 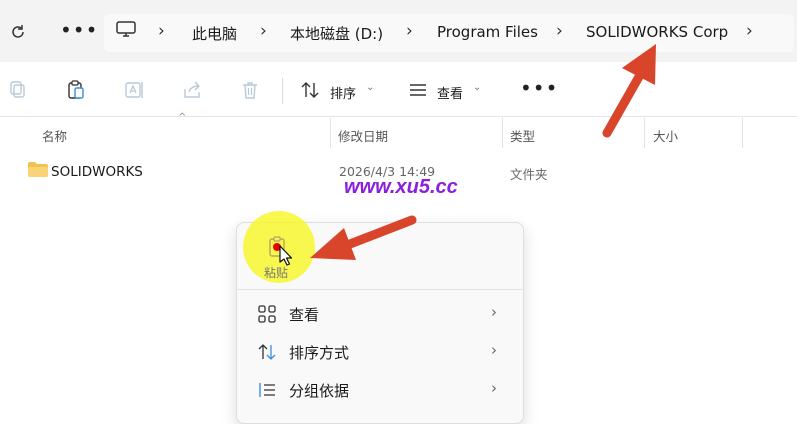 I want to click on rename-icon, so click(x=134, y=90).